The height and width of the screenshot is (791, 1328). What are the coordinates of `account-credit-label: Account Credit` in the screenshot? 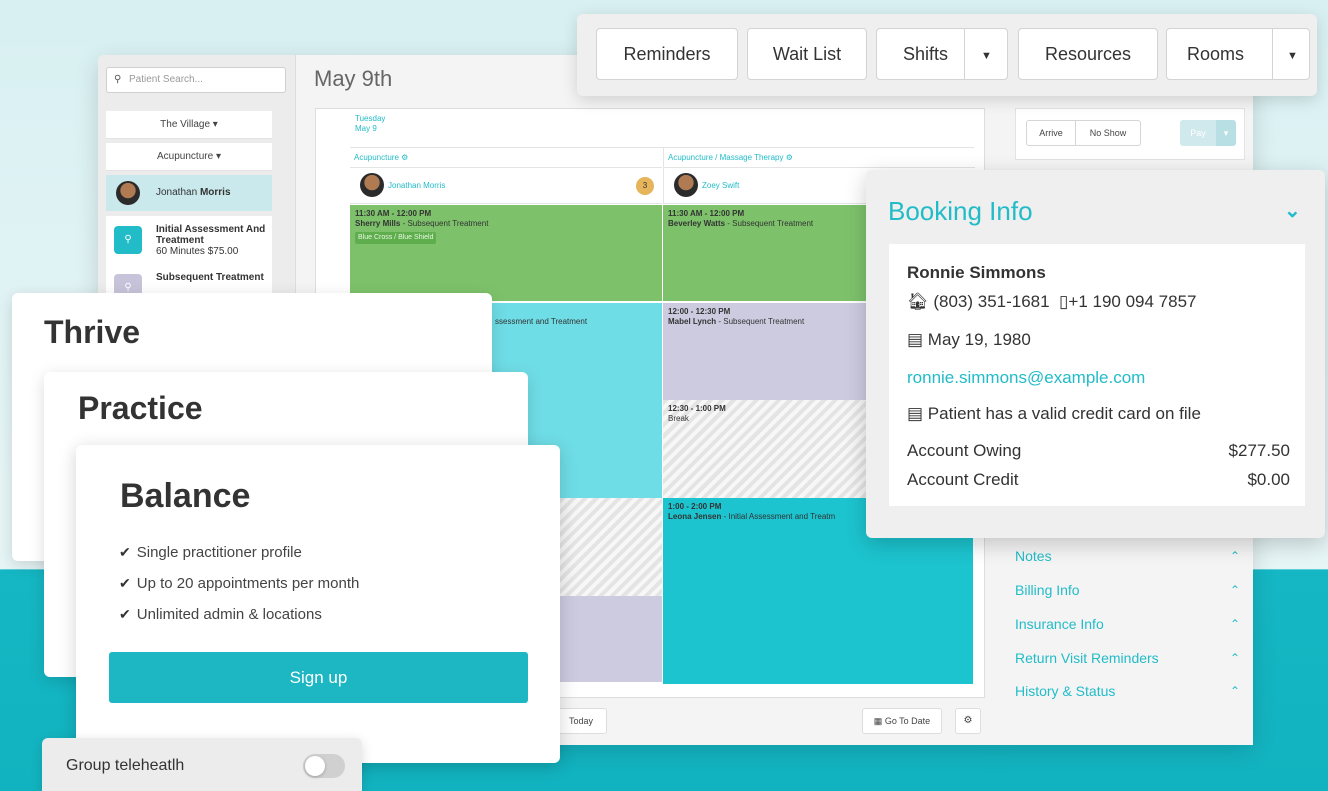 It's located at (963, 479).